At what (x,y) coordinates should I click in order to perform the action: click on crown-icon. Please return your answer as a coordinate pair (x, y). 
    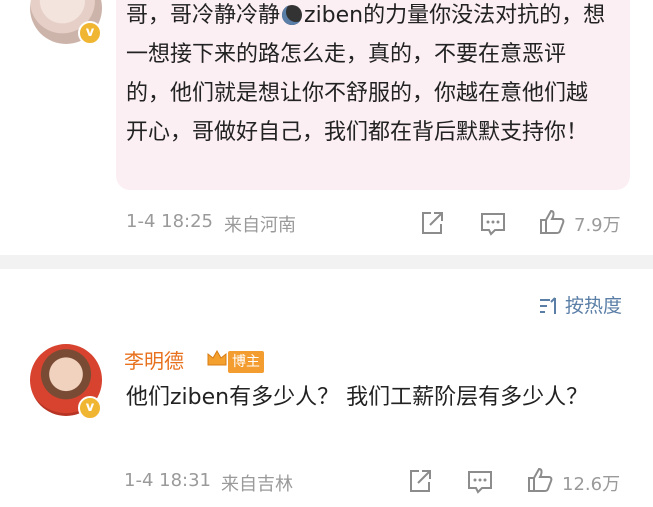
    Looking at the image, I should click on (217, 357).